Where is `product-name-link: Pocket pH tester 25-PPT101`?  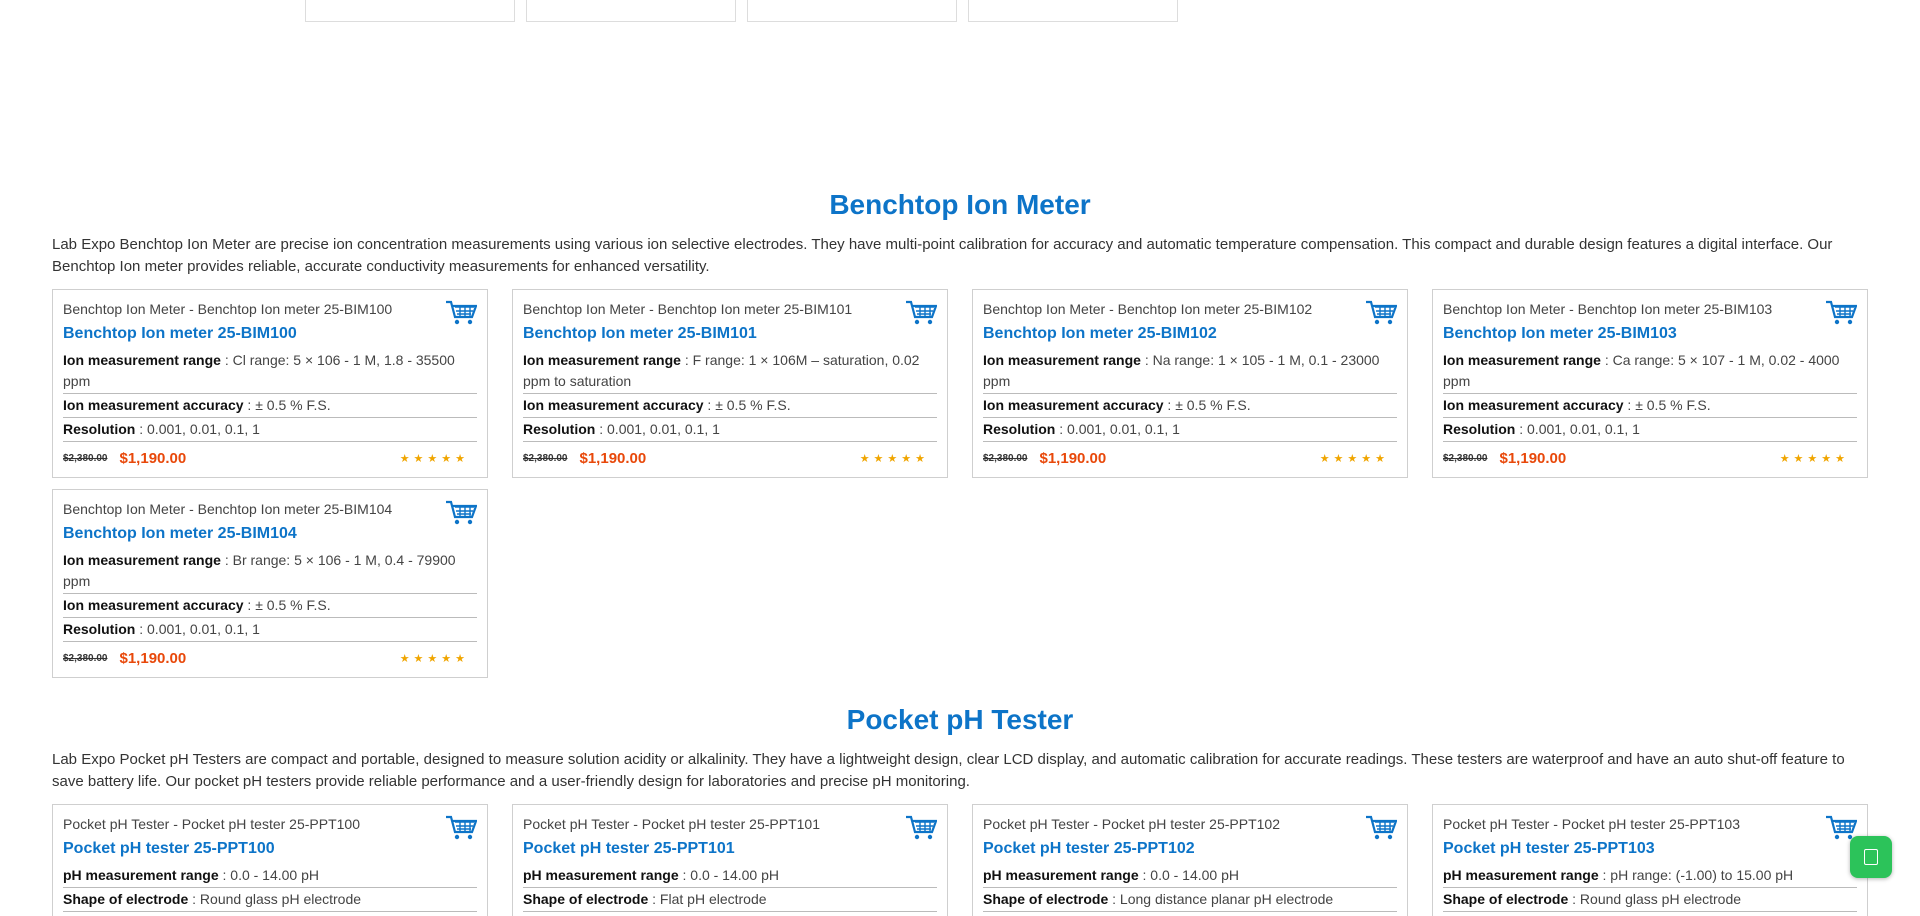
product-name-link: Pocket pH tester 25-PPT101 is located at coordinates (730, 849).